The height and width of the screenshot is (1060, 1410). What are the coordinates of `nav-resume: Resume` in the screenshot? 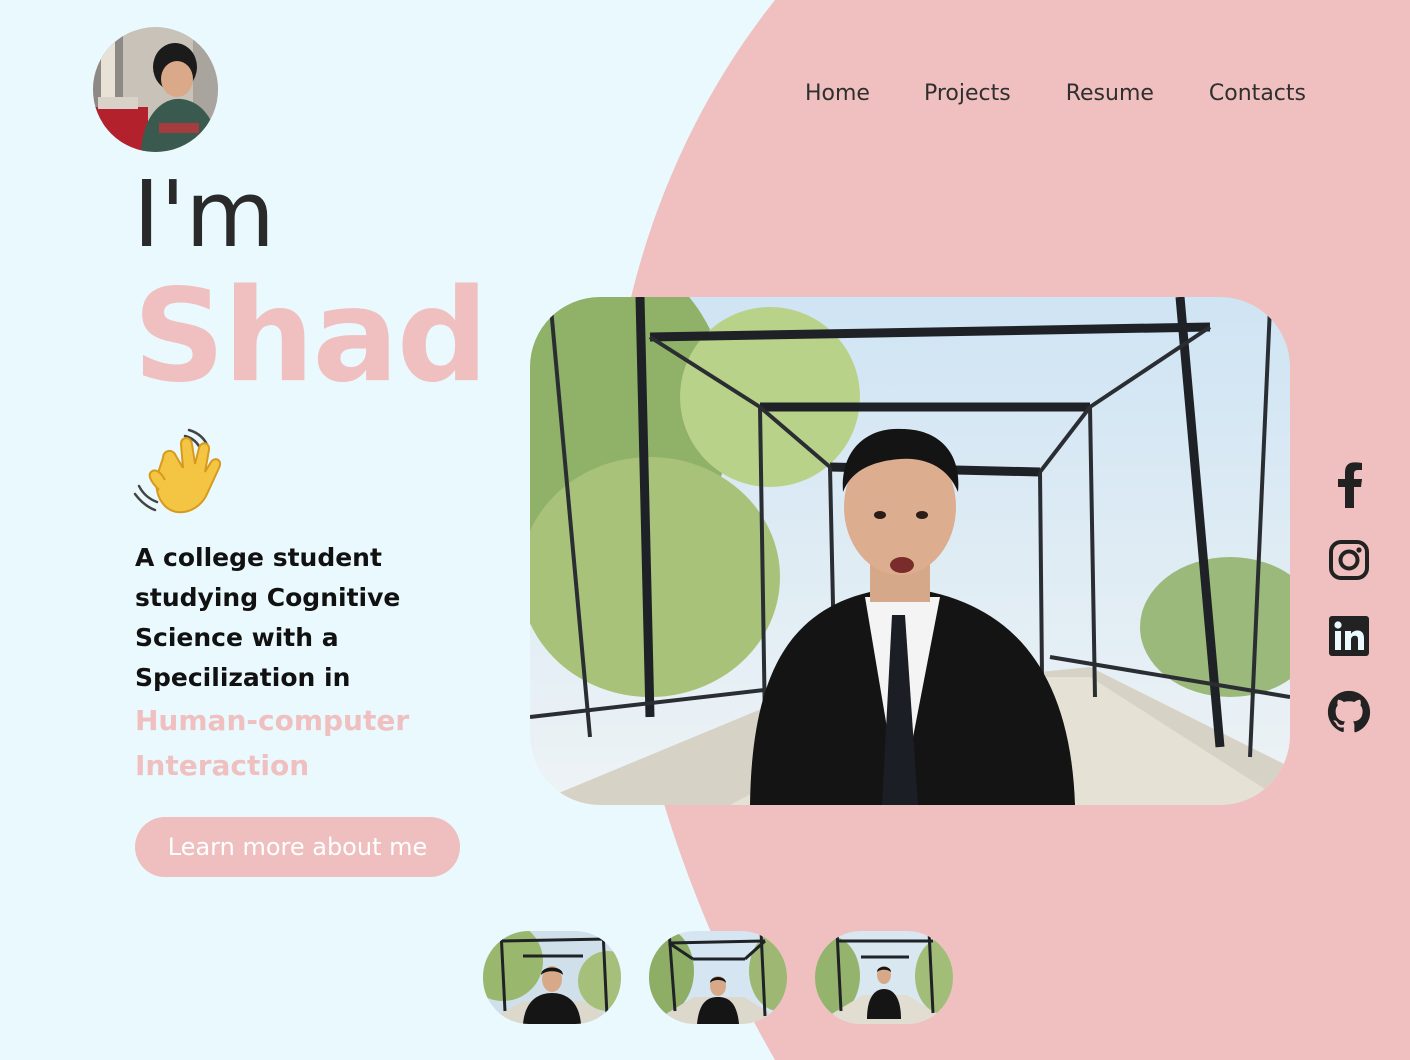 It's located at (1110, 94).